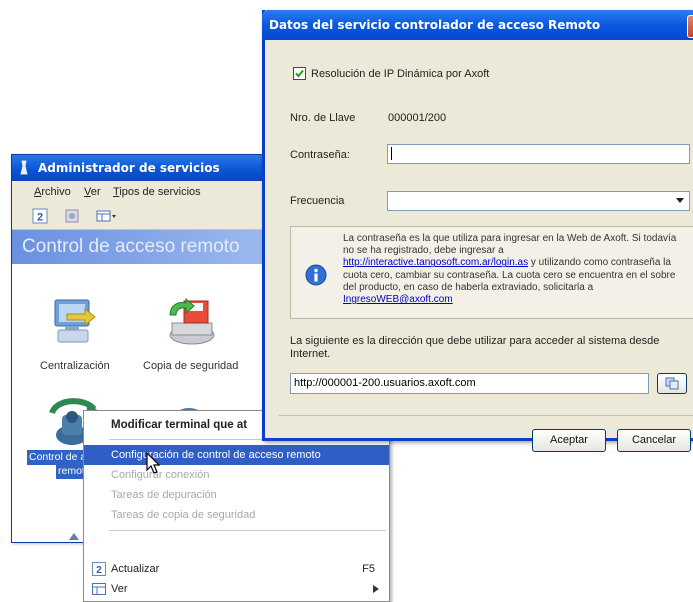 This screenshot has width=693, height=602. Describe the element at coordinates (538, 201) in the screenshot. I see `frequency-select` at that location.